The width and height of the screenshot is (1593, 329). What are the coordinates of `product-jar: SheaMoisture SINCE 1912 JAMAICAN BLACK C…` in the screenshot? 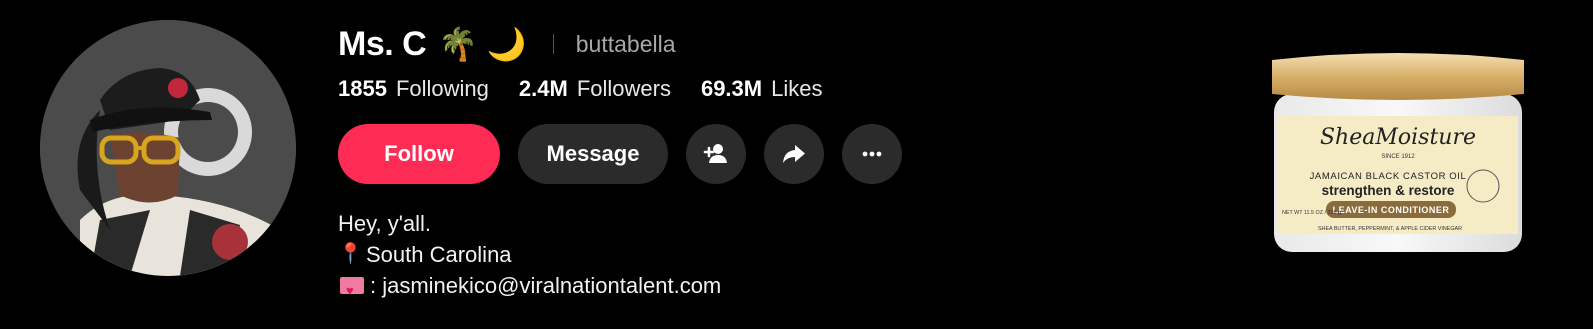 It's located at (1398, 152).